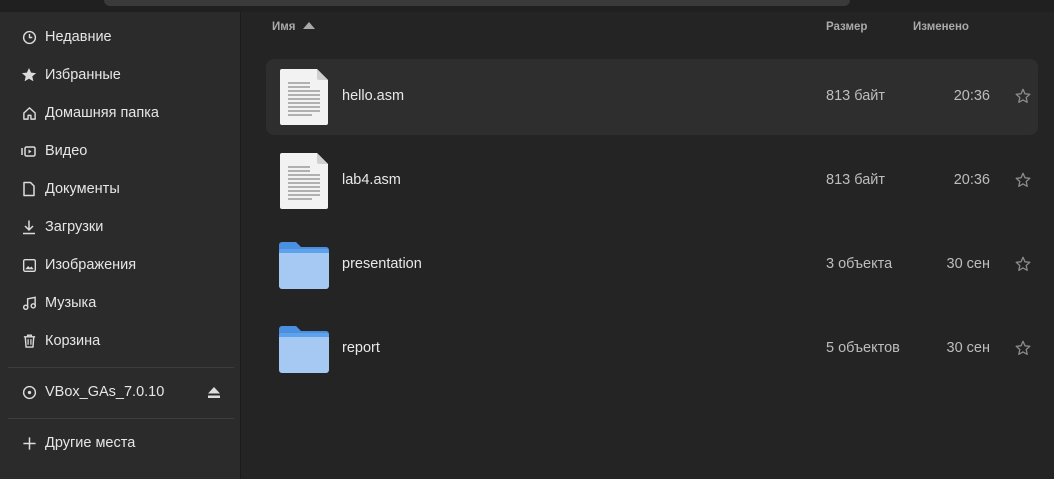  What do you see at coordinates (29, 341) in the screenshot?
I see `trash-icon` at bounding box center [29, 341].